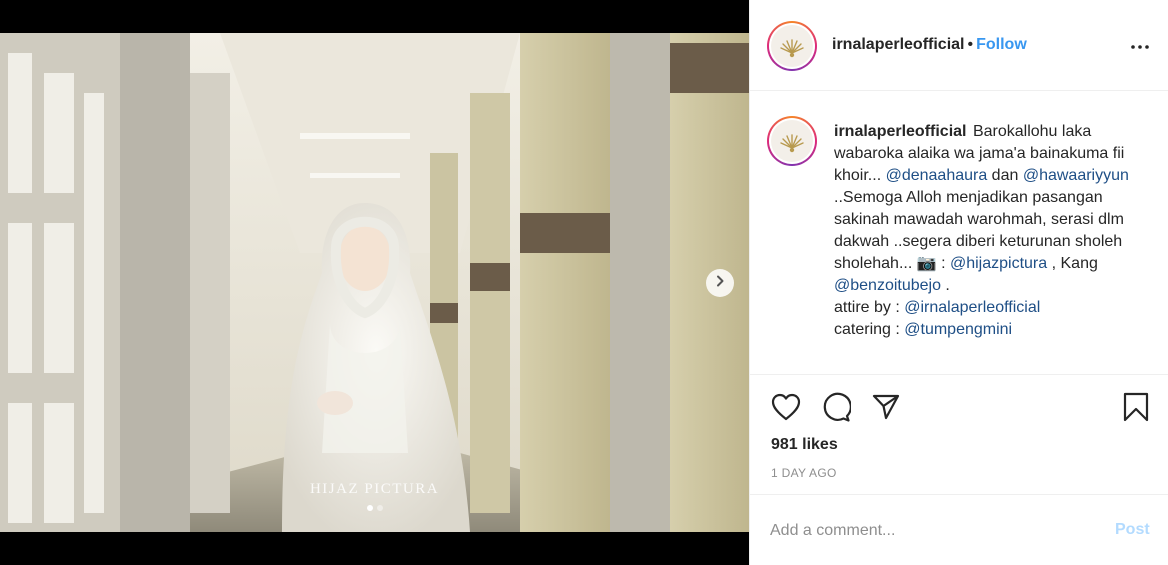 The height and width of the screenshot is (565, 1168). Describe the element at coordinates (959, 410) in the screenshot. I see `action-bar` at that location.